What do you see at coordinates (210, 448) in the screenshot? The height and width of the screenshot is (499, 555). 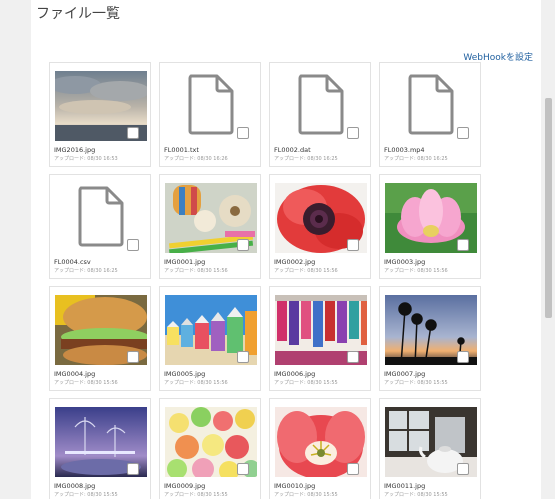 I see `file-card: IMG0009.jpg アップロード: 08/30 15:55` at bounding box center [210, 448].